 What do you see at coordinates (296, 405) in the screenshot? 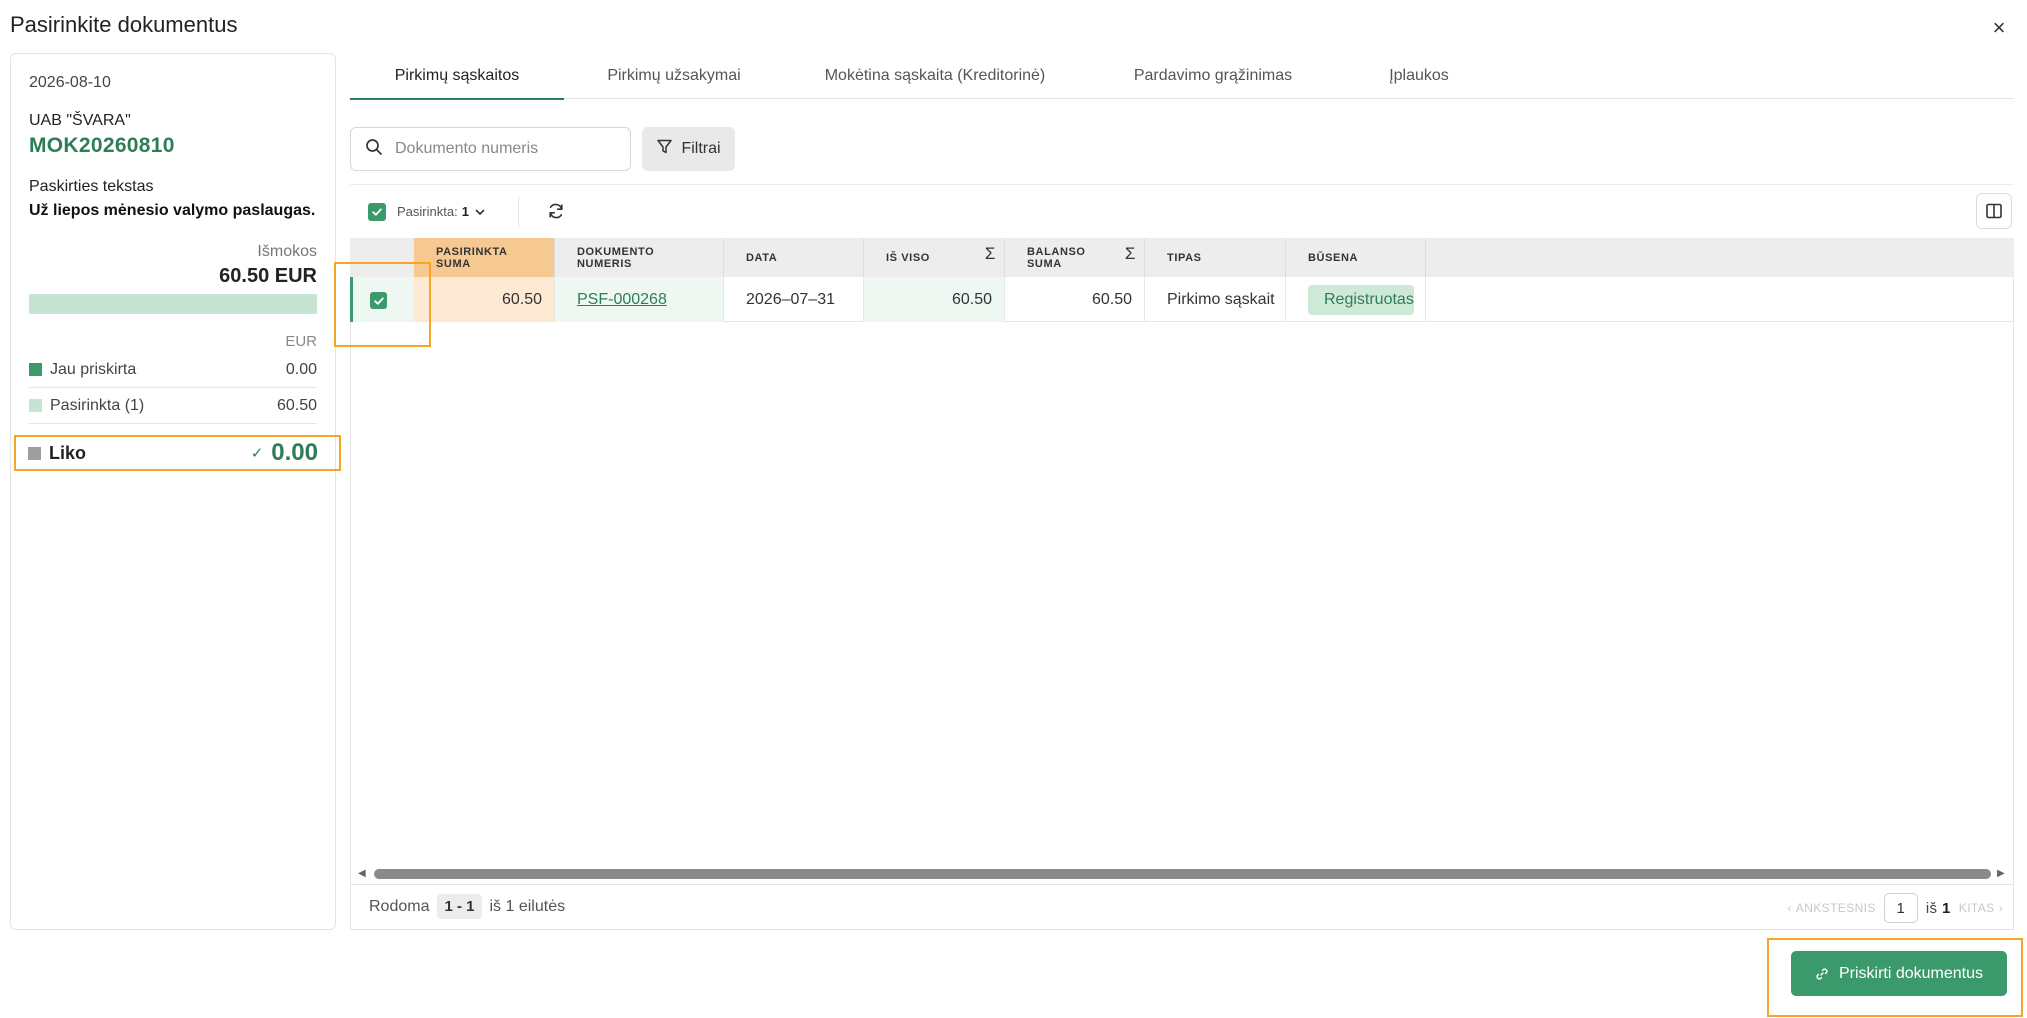
I see `selected-value: 60.50` at bounding box center [296, 405].